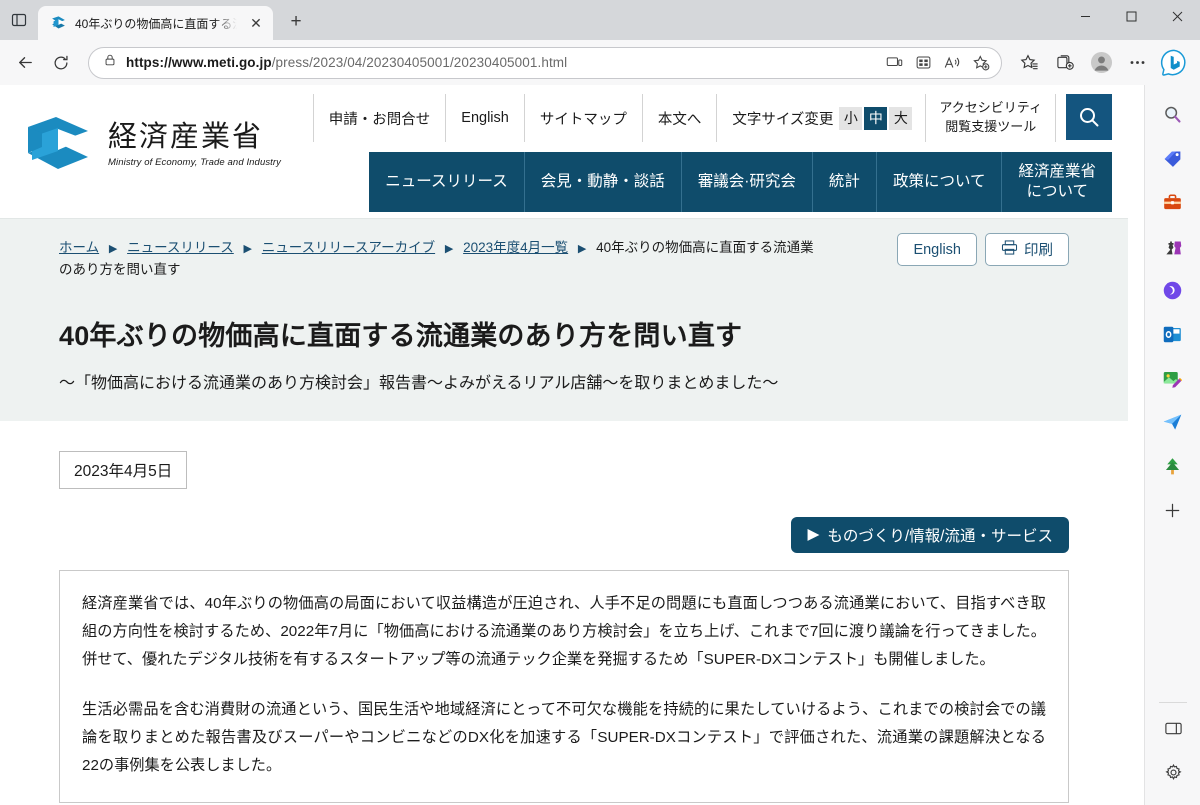 The image size is (1200, 805). I want to click on breadcrumb-news-release: ニュースリリース, so click(180, 247).